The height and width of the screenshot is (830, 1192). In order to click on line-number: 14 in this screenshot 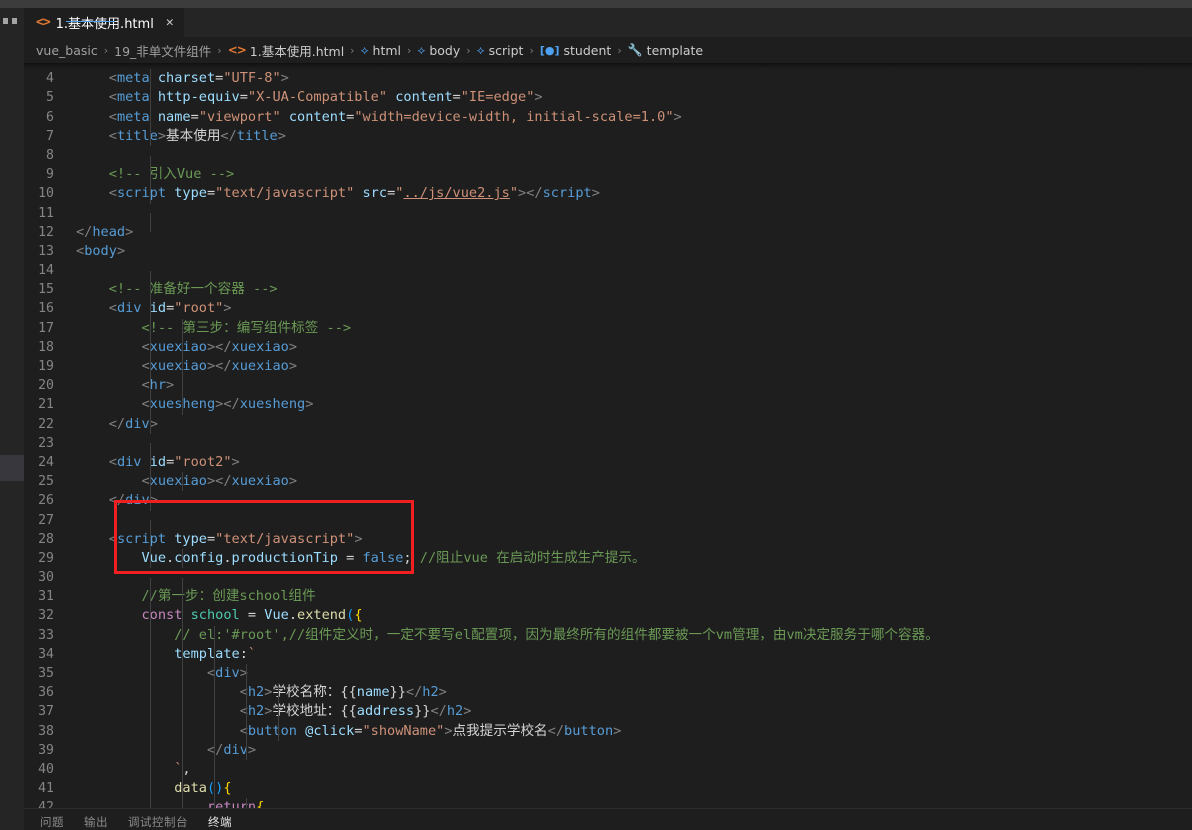, I will do `click(46, 271)`.